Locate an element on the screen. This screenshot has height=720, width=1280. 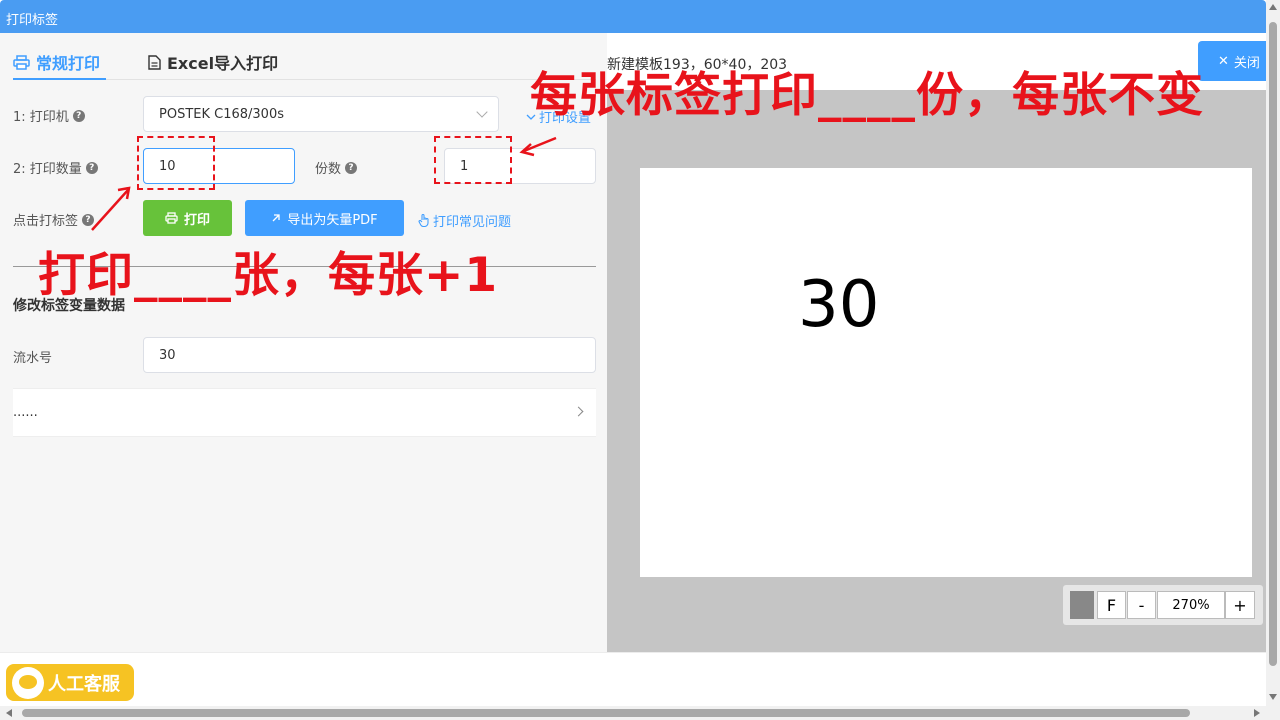
tab-excel-import: Excel导入打印 is located at coordinates (213, 62).